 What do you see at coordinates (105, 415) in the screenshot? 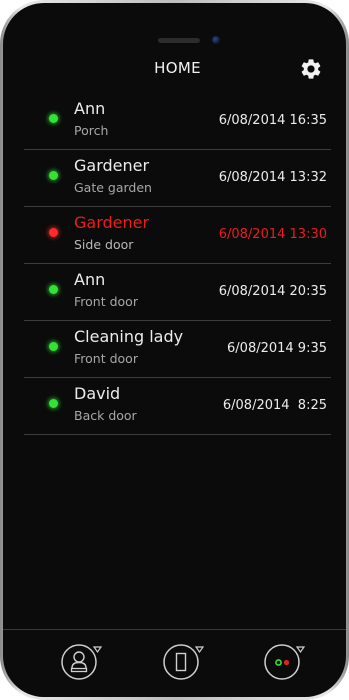
I see `event-location: Back door` at bounding box center [105, 415].